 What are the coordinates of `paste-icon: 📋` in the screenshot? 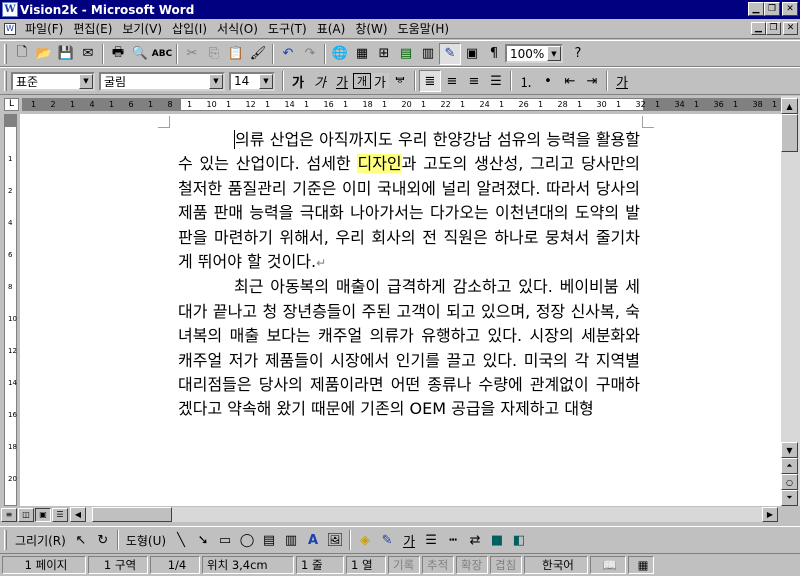 It's located at (236, 54).